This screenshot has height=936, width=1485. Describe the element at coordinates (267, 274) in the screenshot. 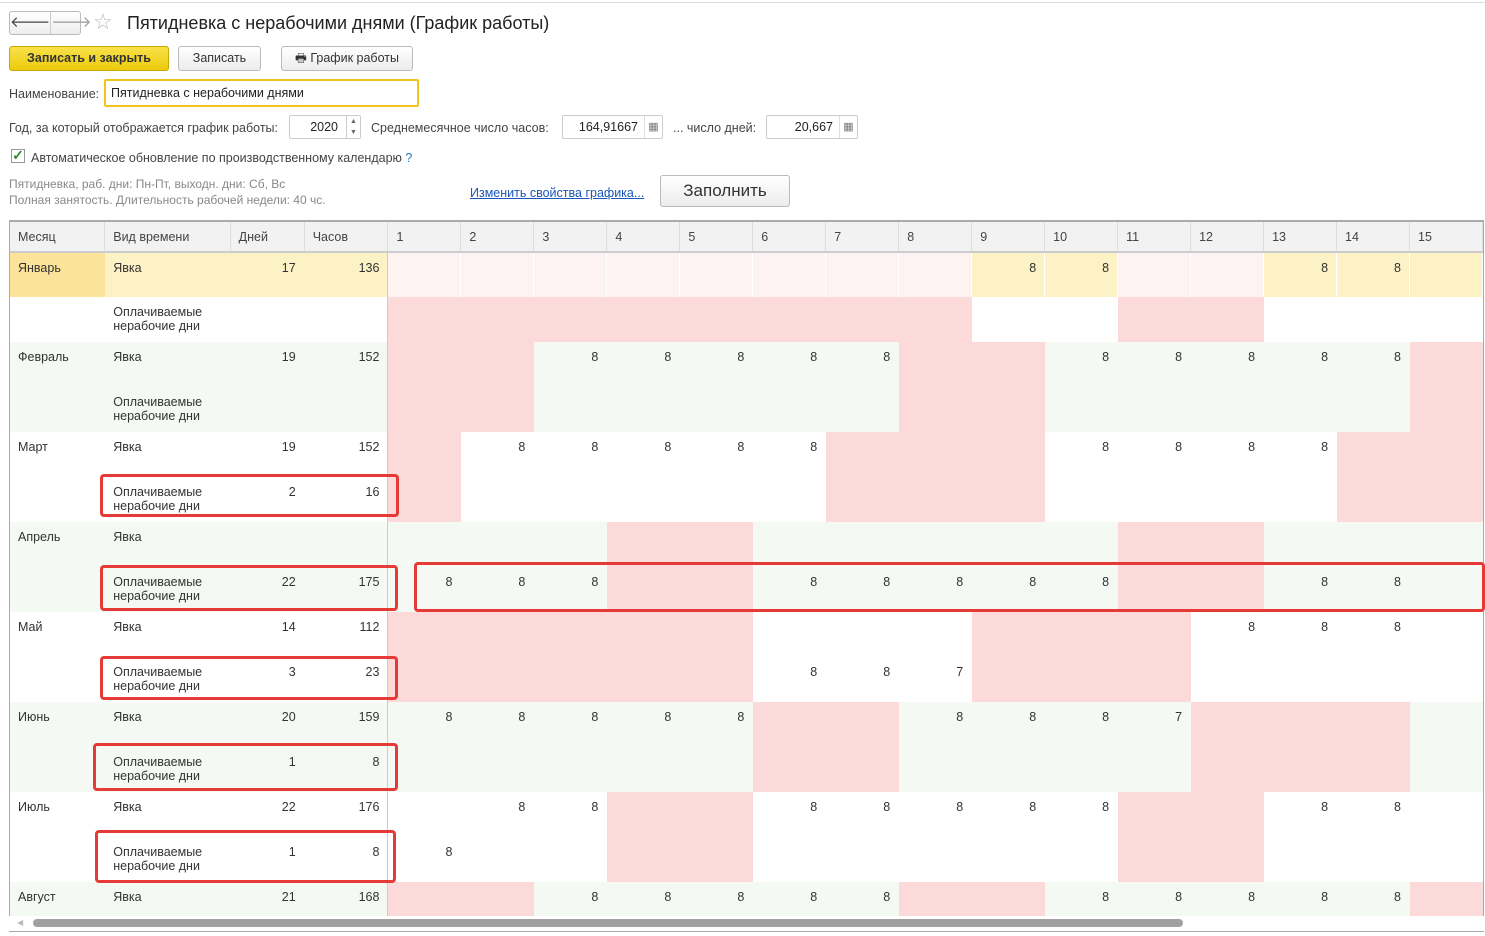

I see `days-cell: 17` at that location.